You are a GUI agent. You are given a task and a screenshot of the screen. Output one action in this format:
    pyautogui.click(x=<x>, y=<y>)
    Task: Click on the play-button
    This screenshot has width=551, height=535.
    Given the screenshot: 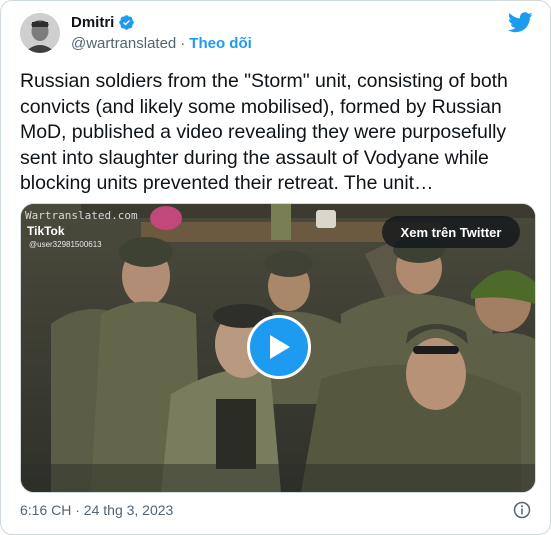 What is the action you would take?
    pyautogui.click(x=279, y=347)
    